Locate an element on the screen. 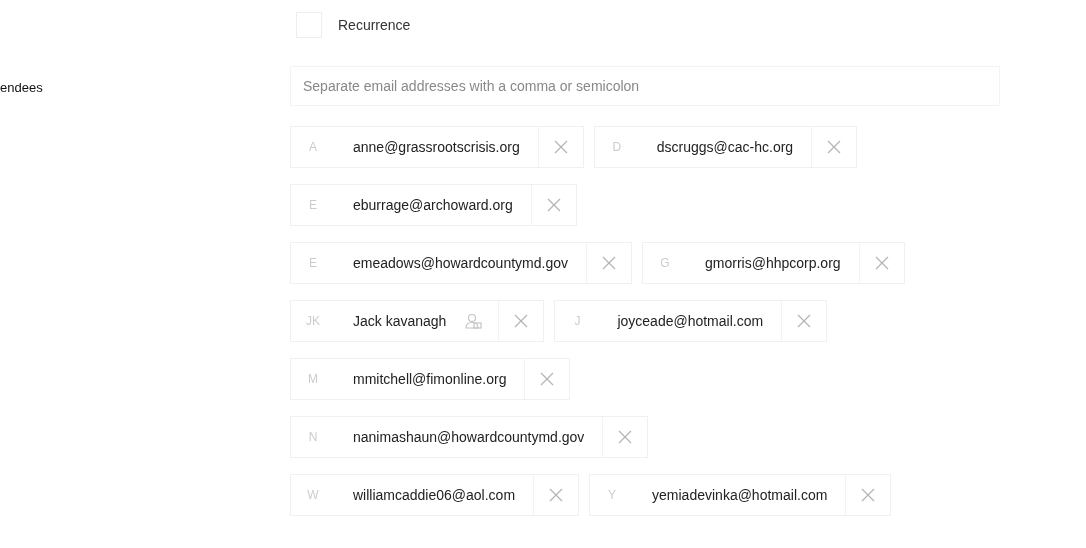  attendee-email: anne@grassrootscrisis.org is located at coordinates (436, 147).